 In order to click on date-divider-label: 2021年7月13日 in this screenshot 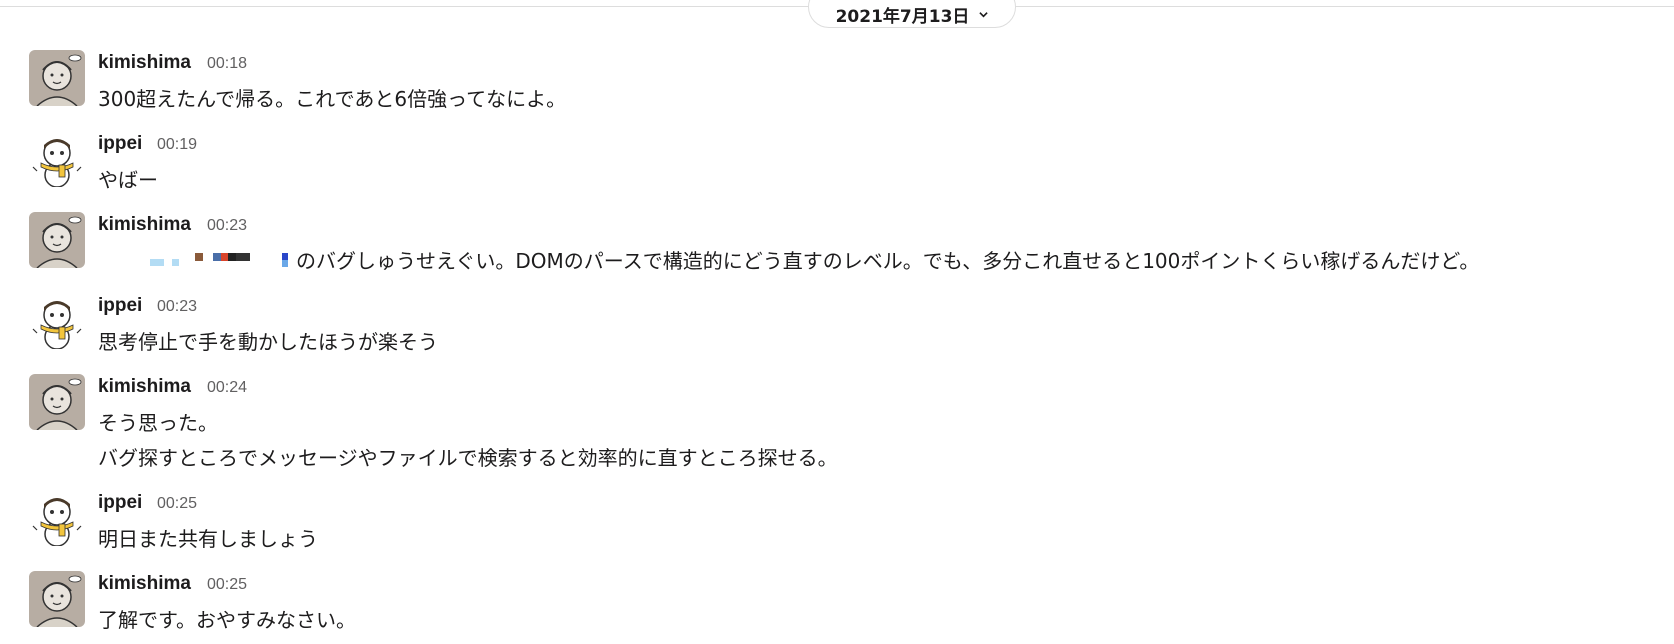, I will do `click(902, 16)`.